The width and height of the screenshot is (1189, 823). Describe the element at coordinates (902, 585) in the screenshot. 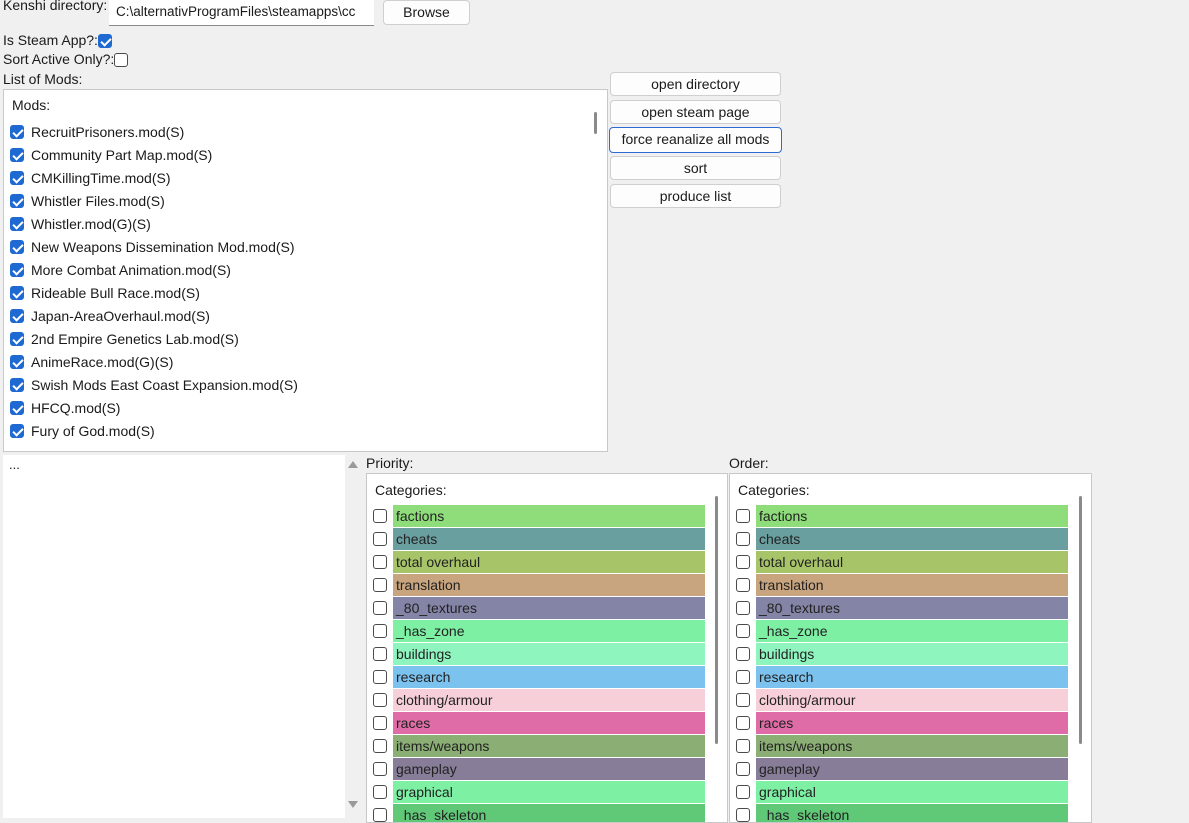

I see `order-category-item: translation` at that location.